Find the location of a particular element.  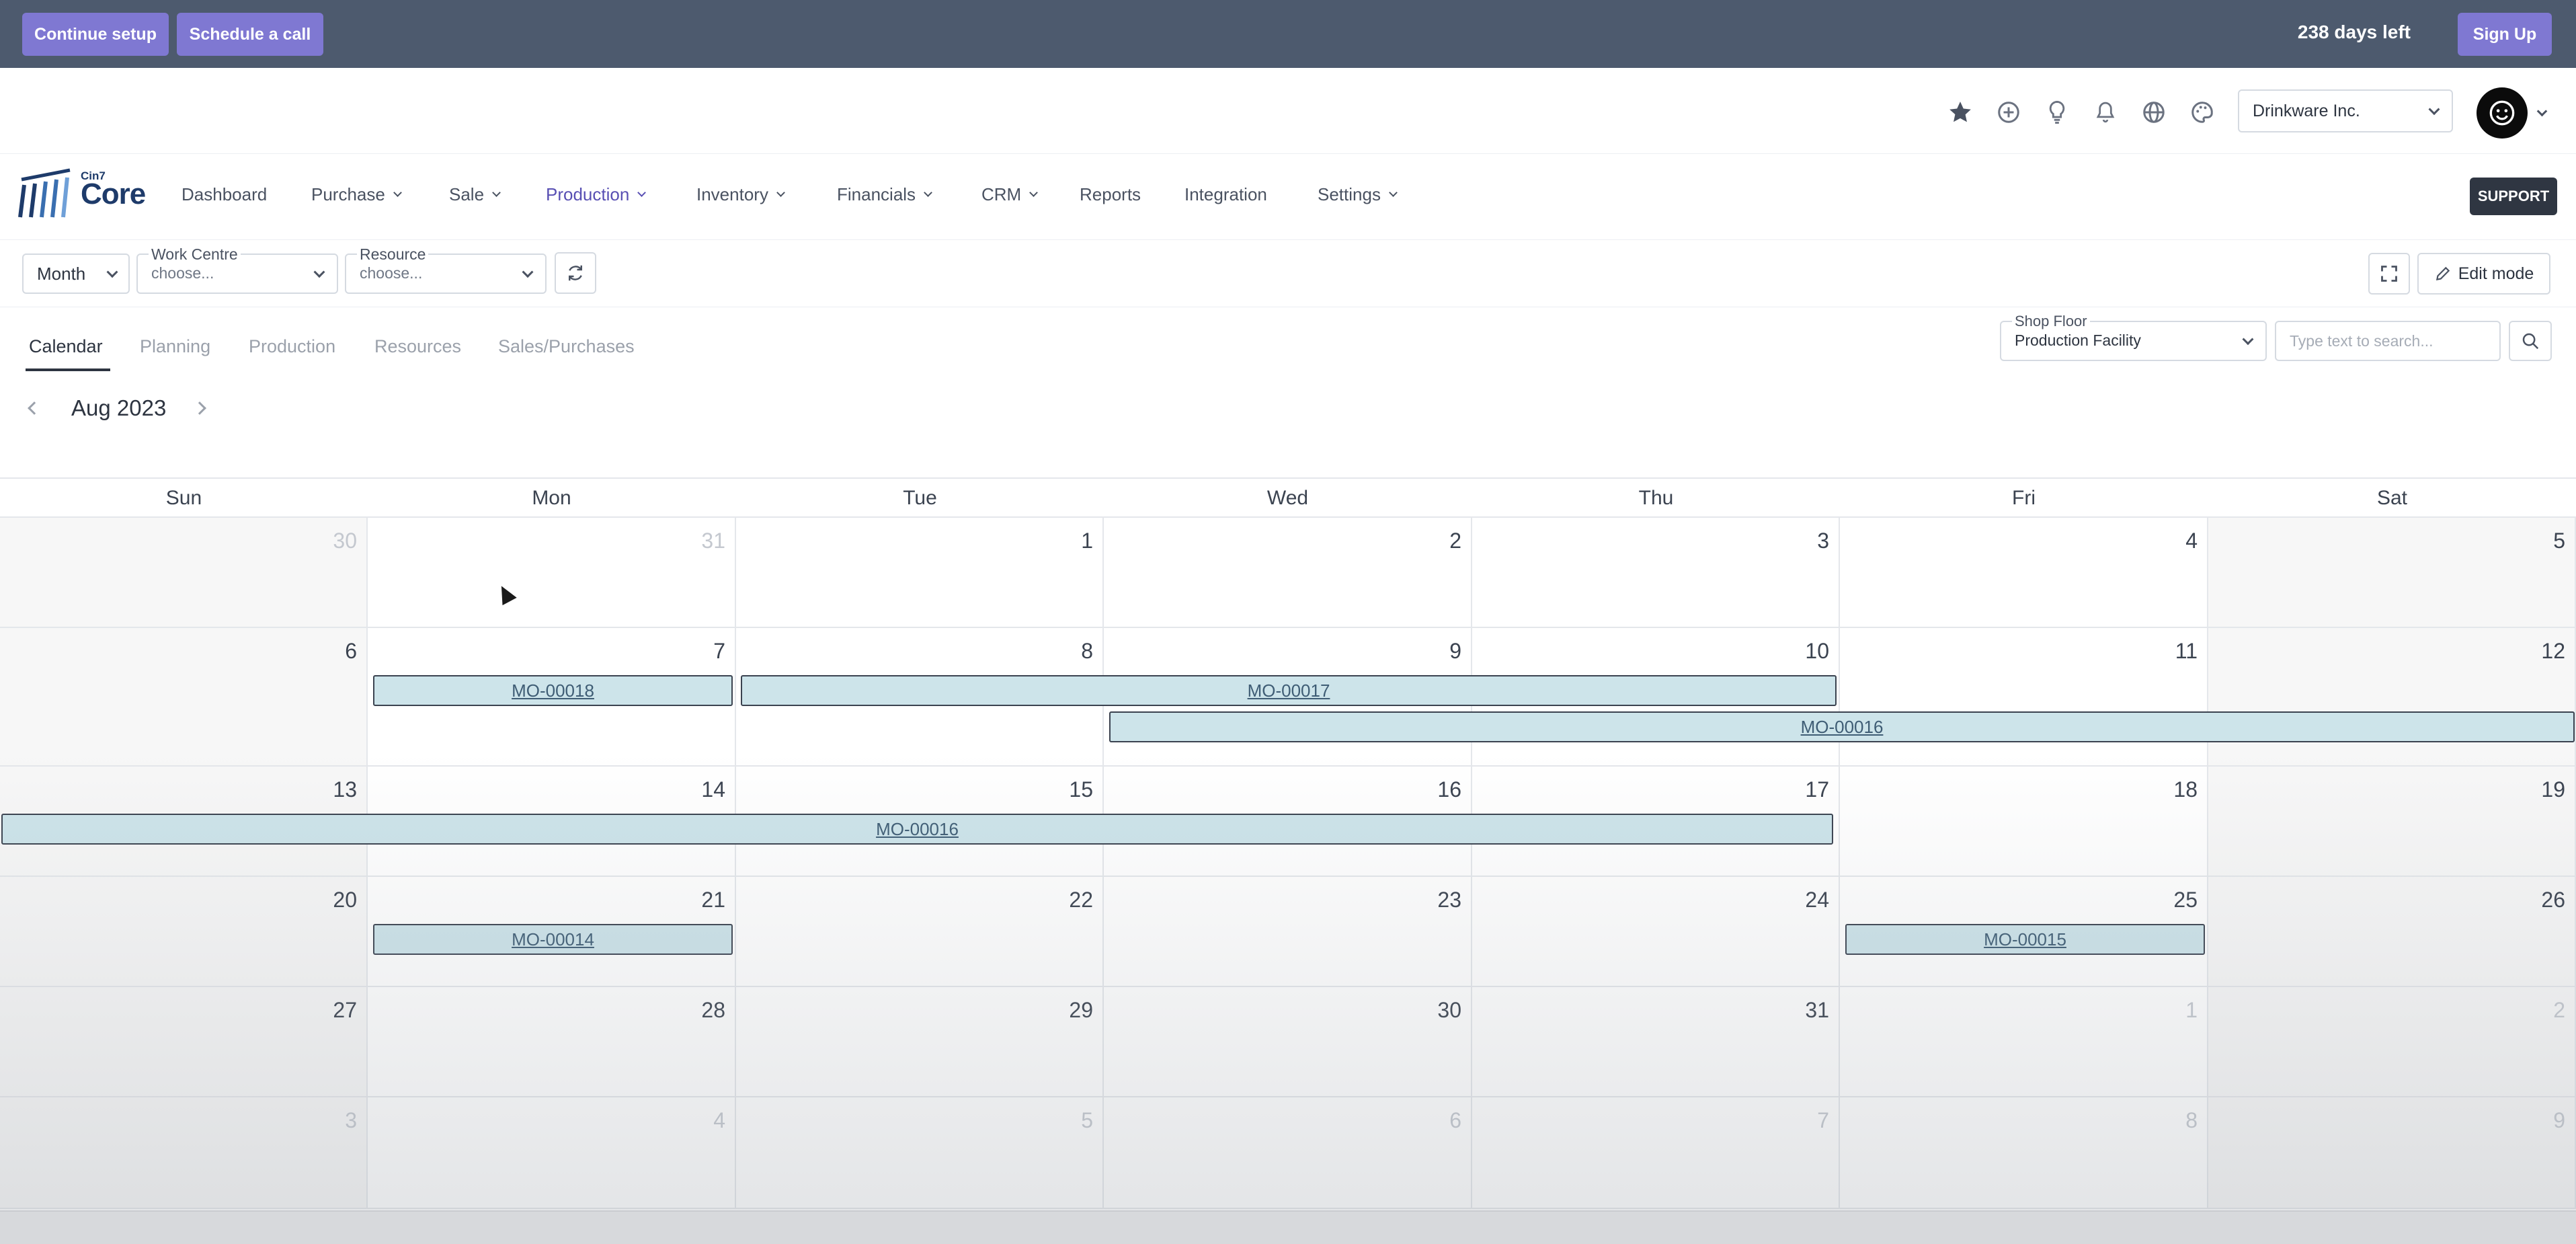

lightbulb-icon is located at coordinates (2057, 112).